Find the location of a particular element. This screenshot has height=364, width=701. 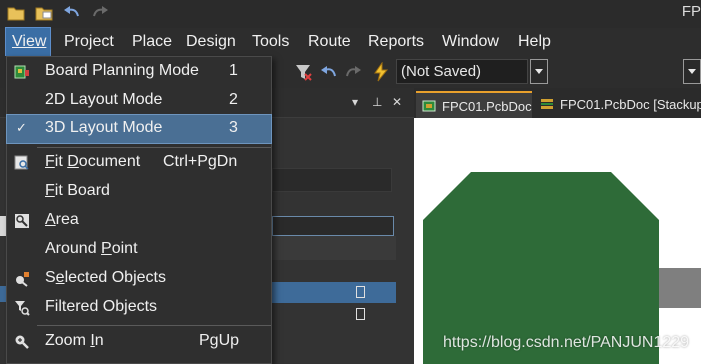

board-planning-icon is located at coordinates (21, 72).